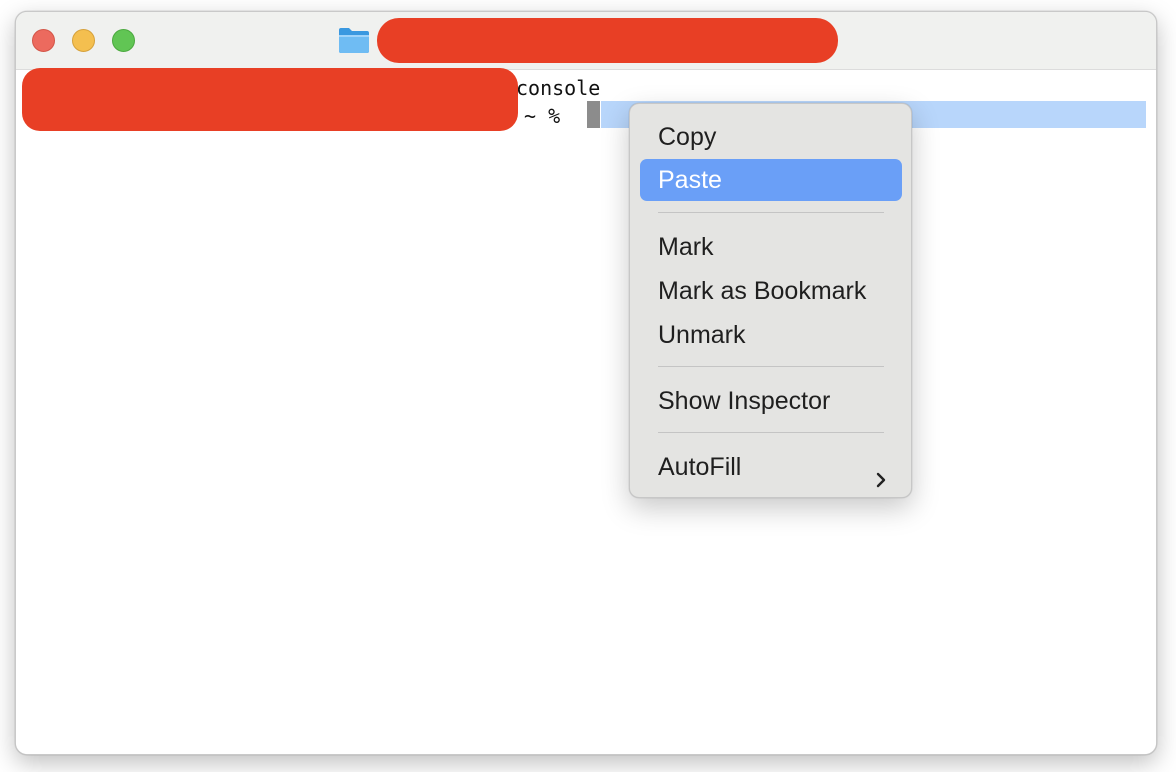 The image size is (1176, 772). Describe the element at coordinates (771, 137) in the screenshot. I see `menu-item-copy: Copy` at that location.